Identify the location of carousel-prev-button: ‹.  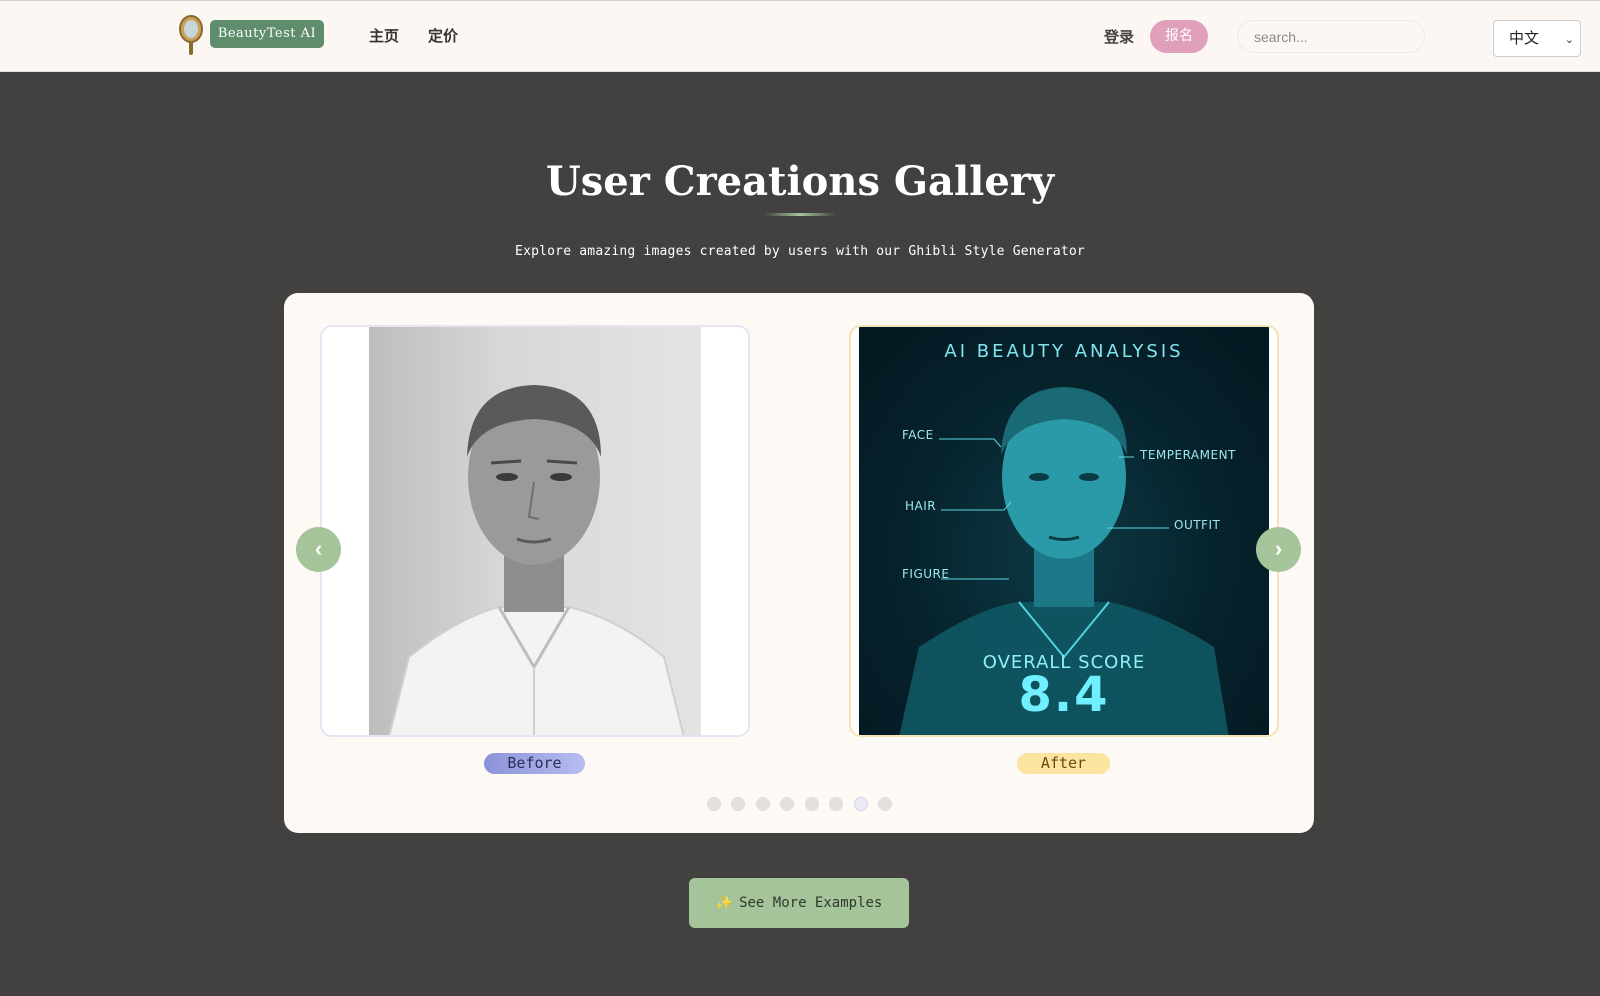
(318, 549).